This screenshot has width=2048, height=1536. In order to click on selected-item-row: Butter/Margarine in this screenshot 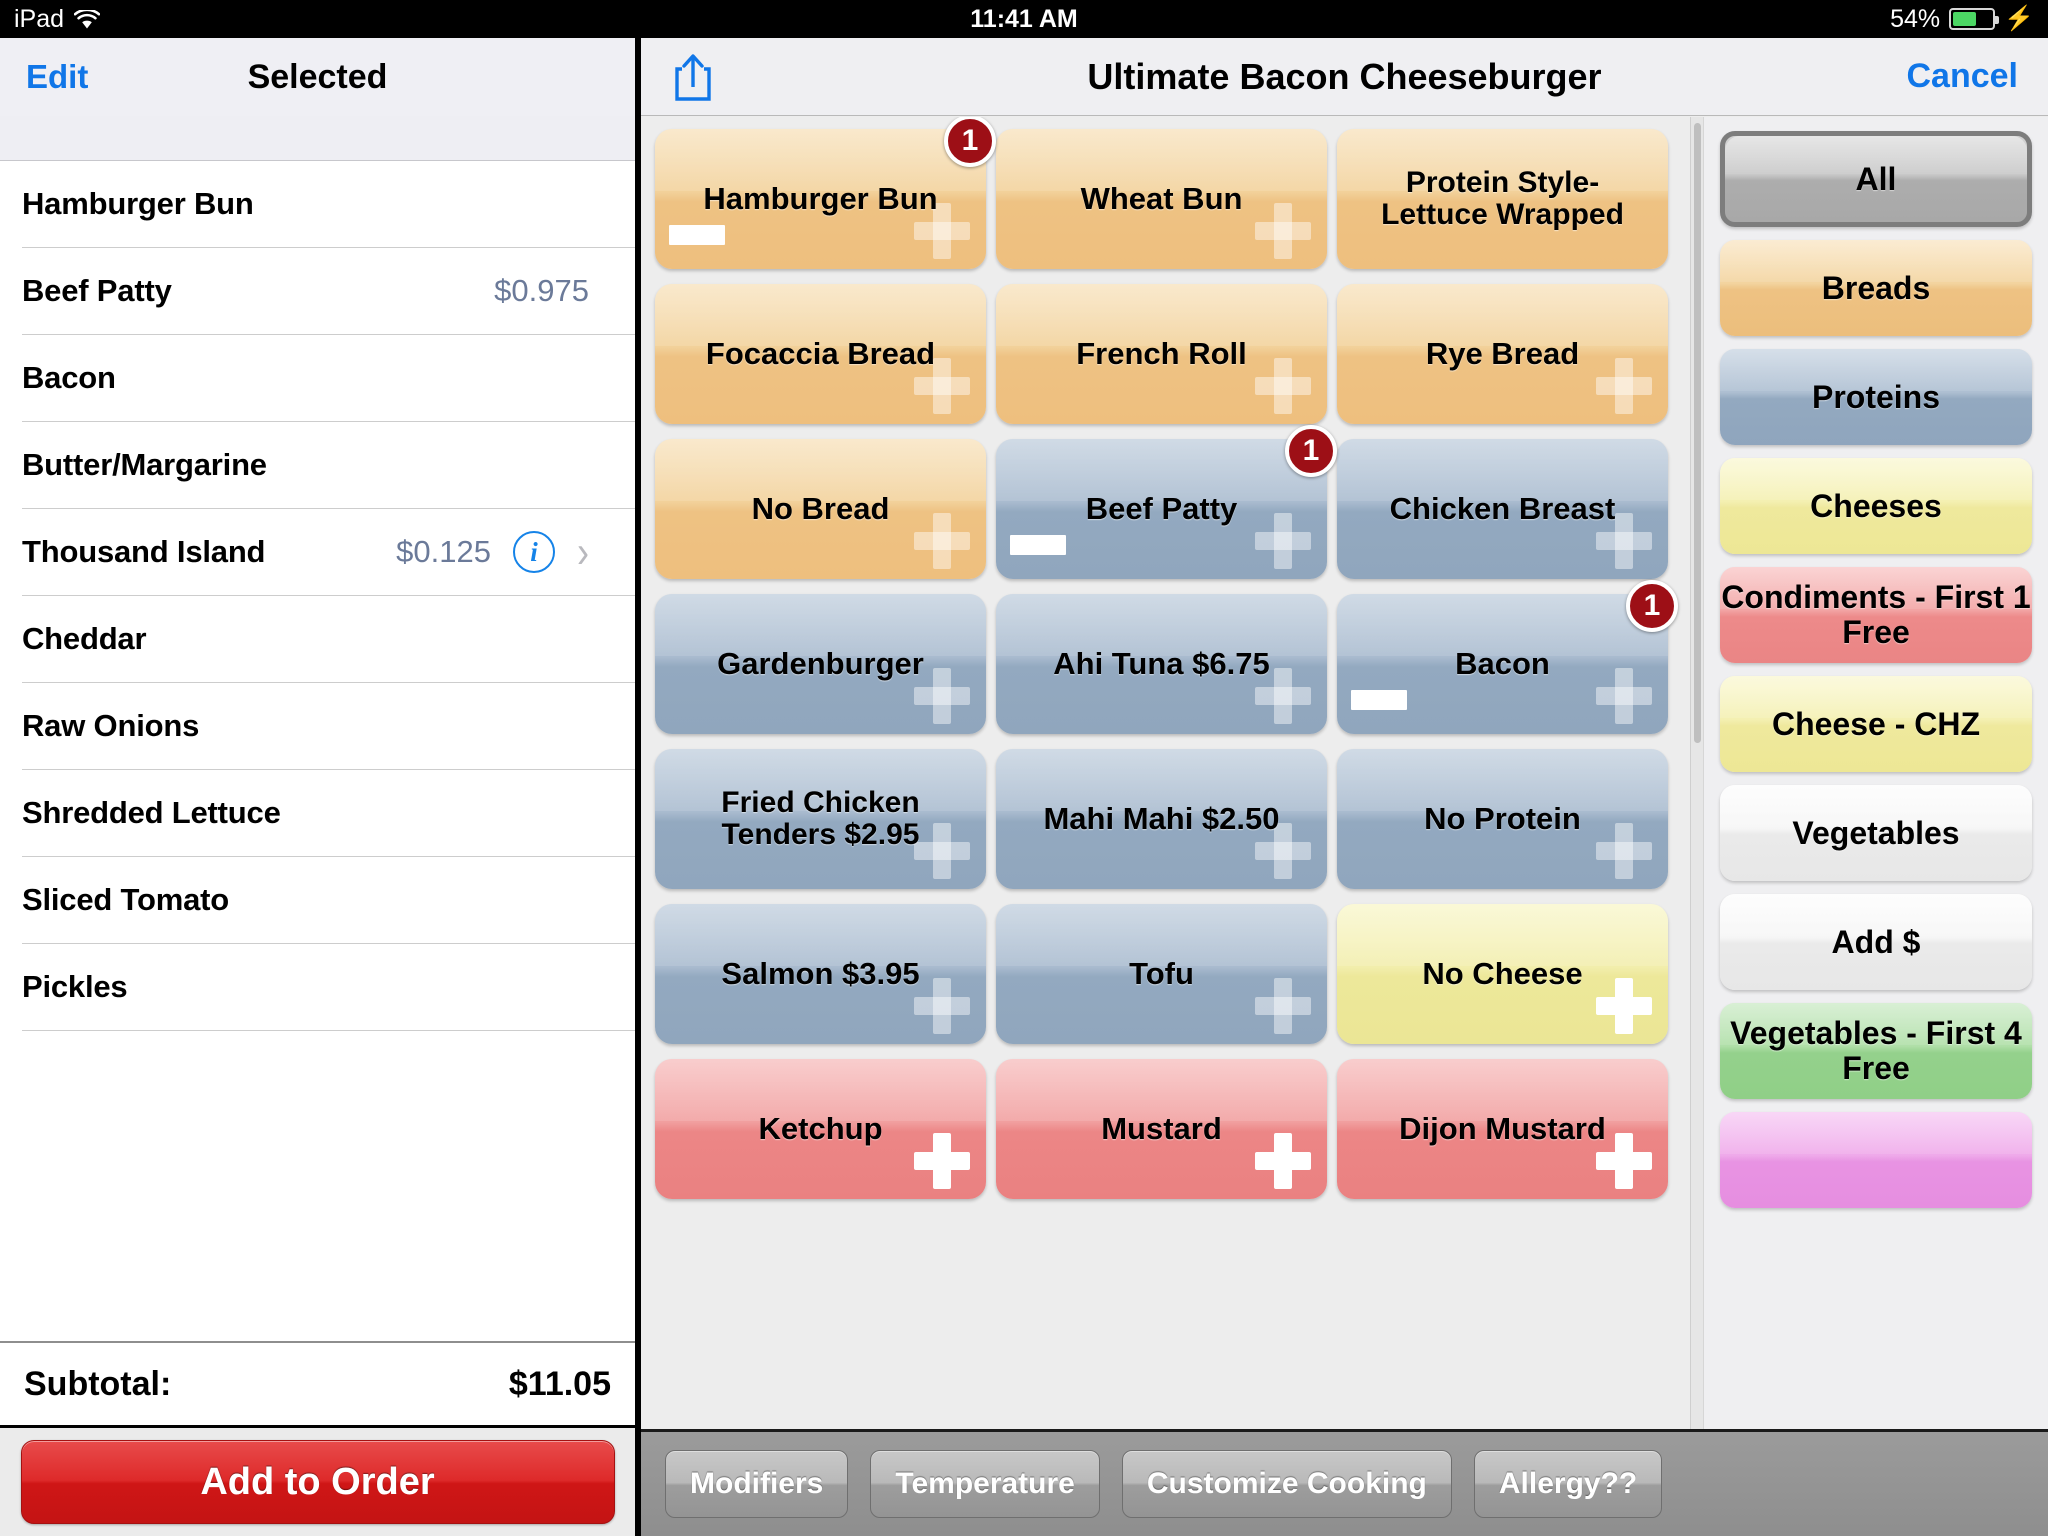, I will do `click(328, 465)`.